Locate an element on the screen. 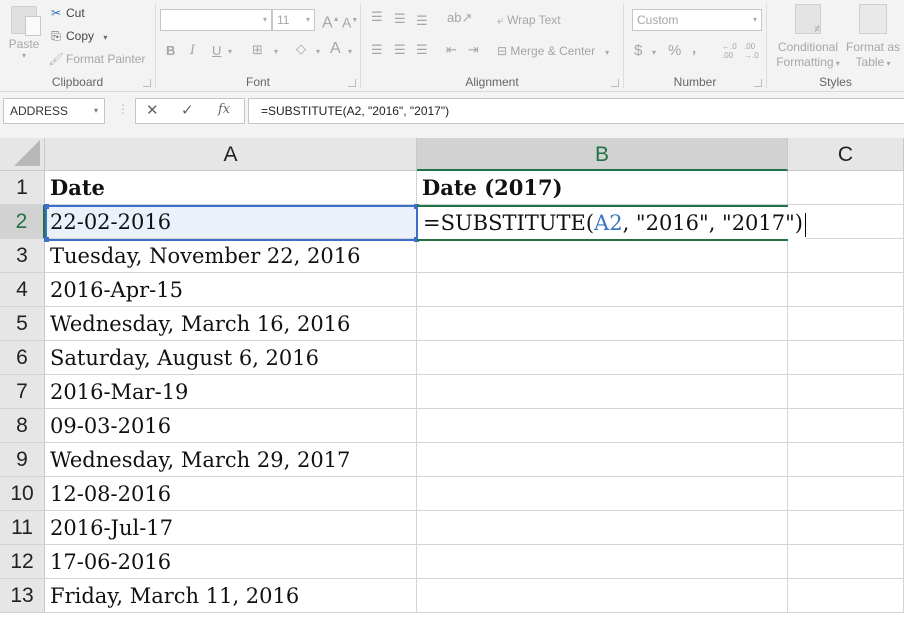 The width and height of the screenshot is (904, 617). row-header-13: 13 is located at coordinates (22, 596).